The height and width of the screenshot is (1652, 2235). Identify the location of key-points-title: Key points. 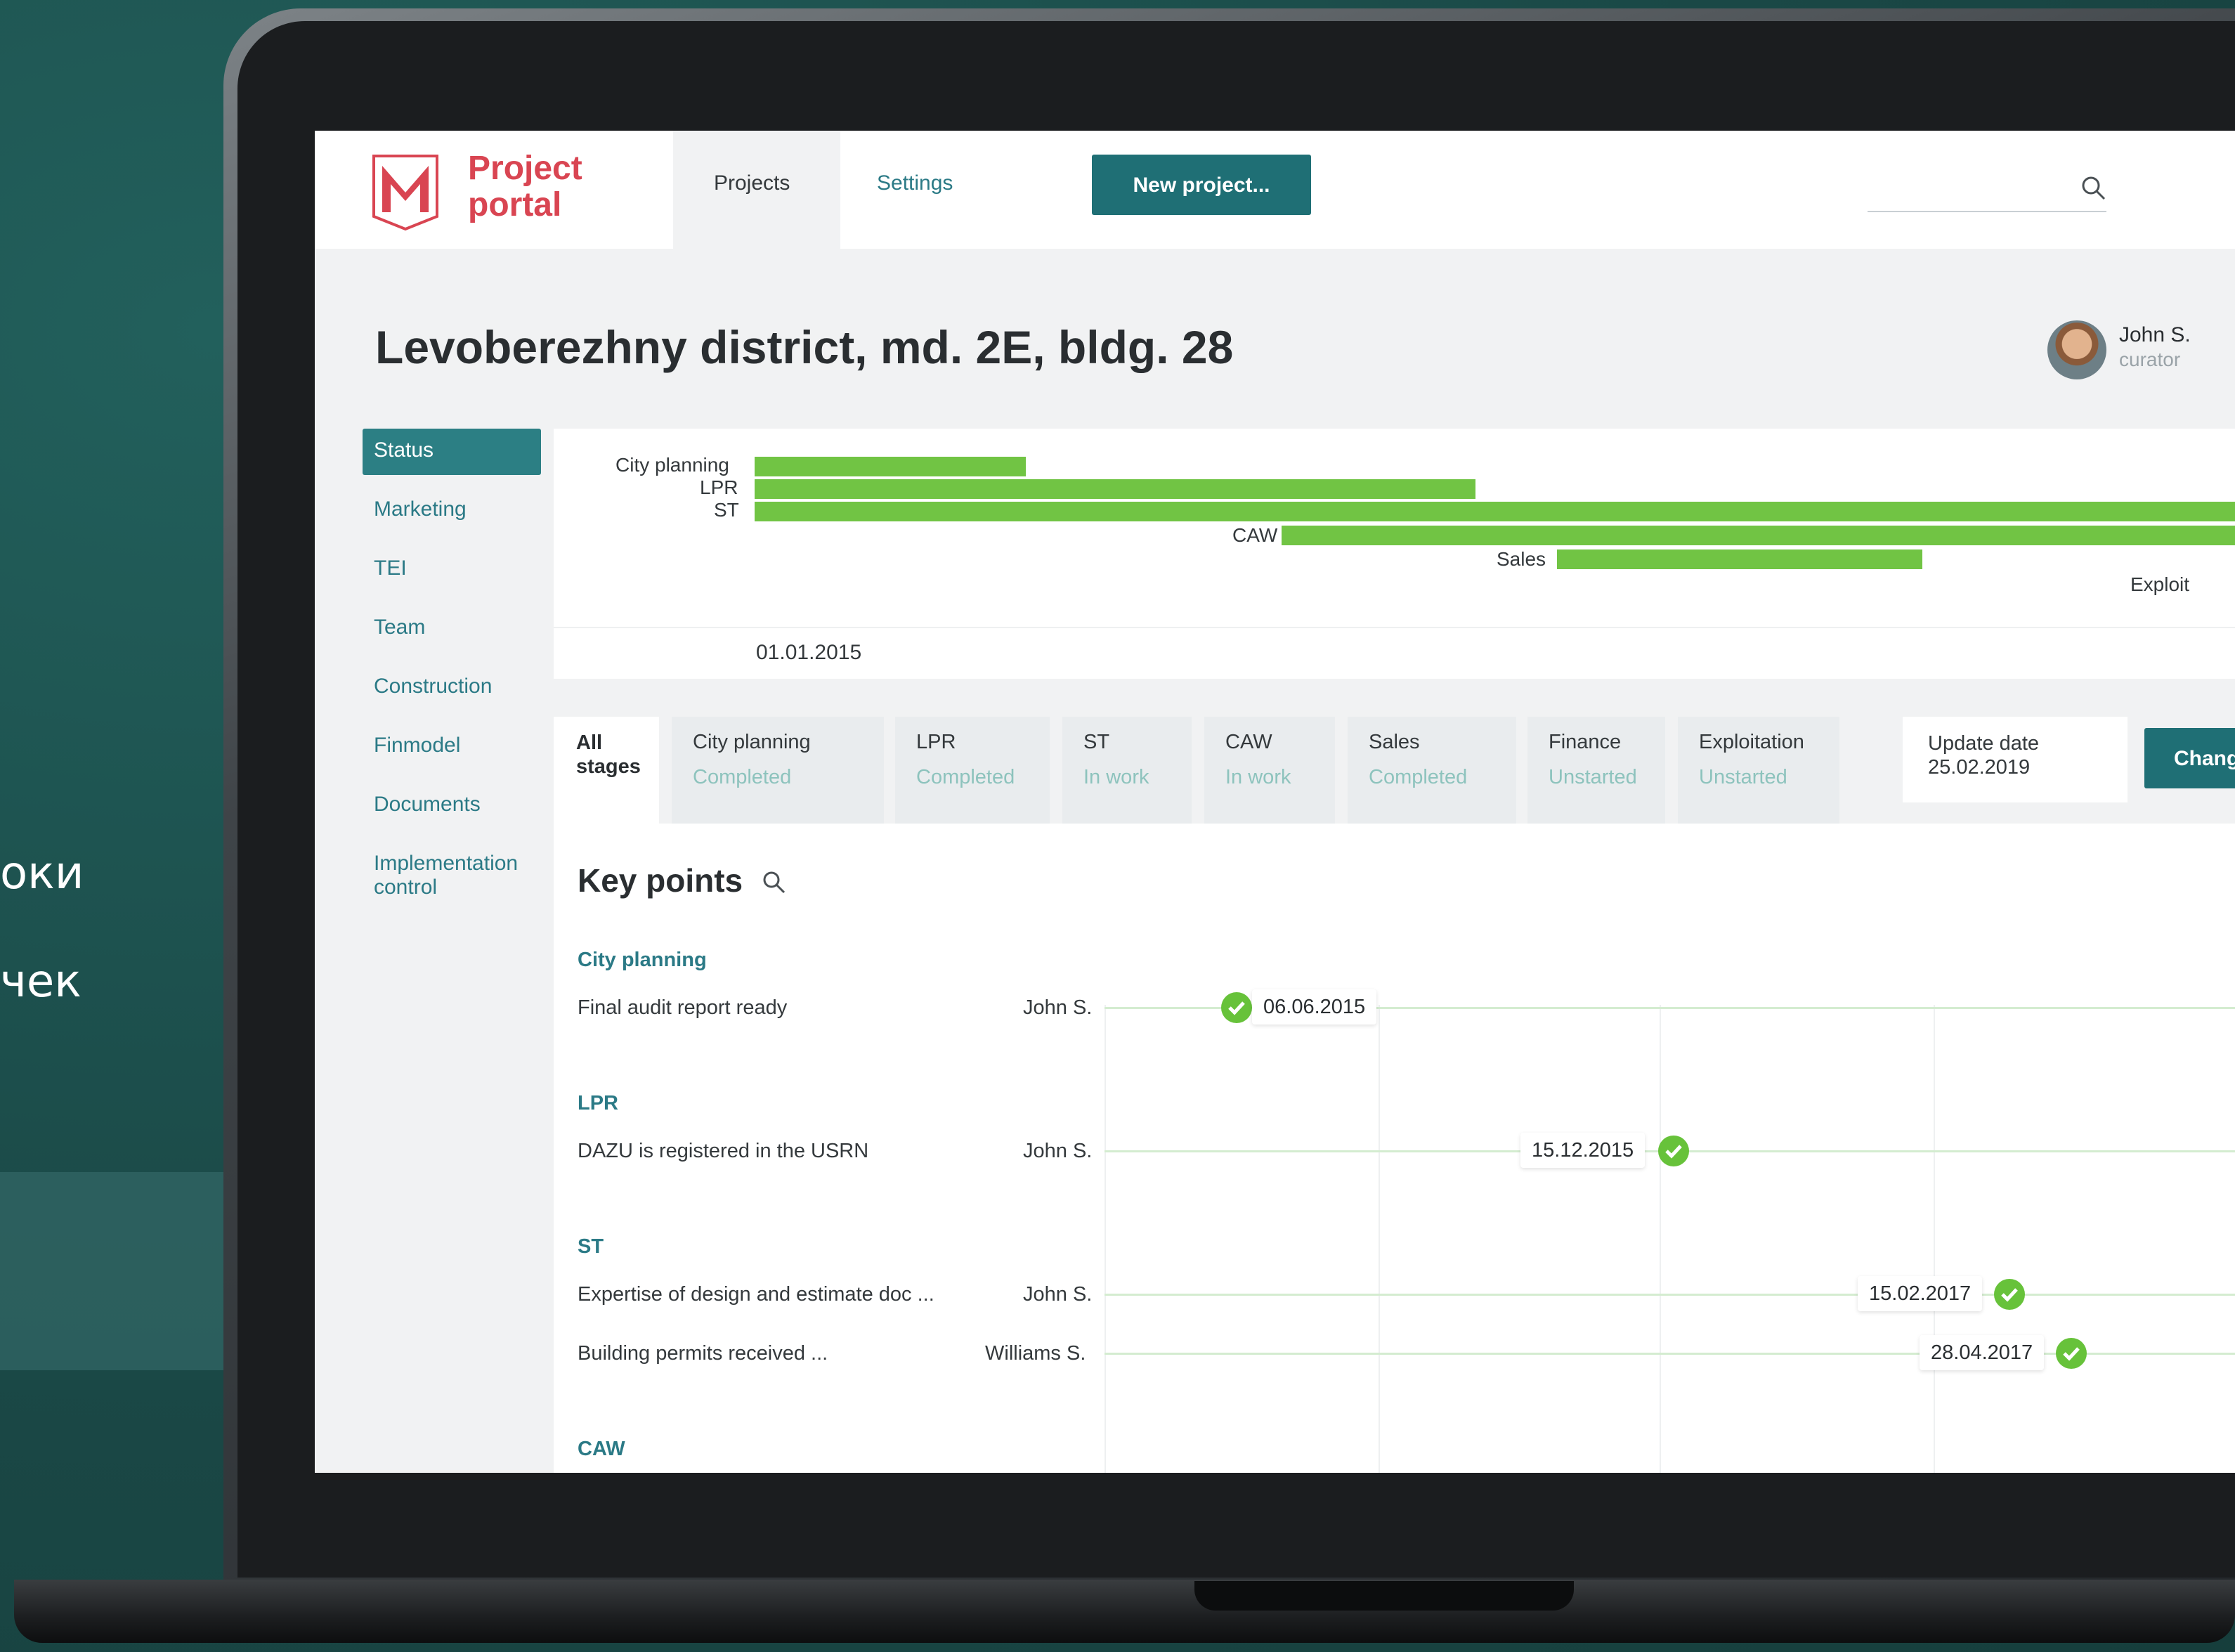
(661, 880).